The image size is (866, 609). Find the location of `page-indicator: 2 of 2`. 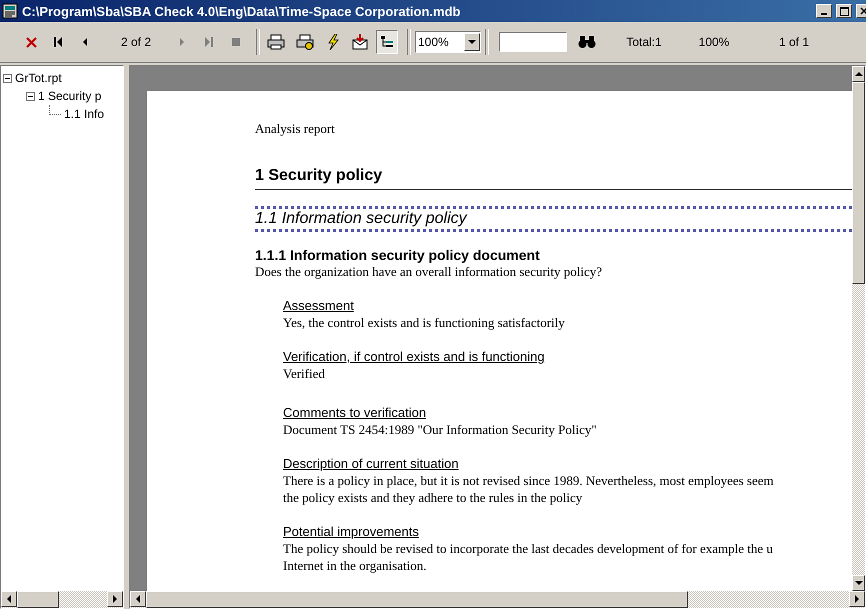

page-indicator: 2 of 2 is located at coordinates (136, 42).